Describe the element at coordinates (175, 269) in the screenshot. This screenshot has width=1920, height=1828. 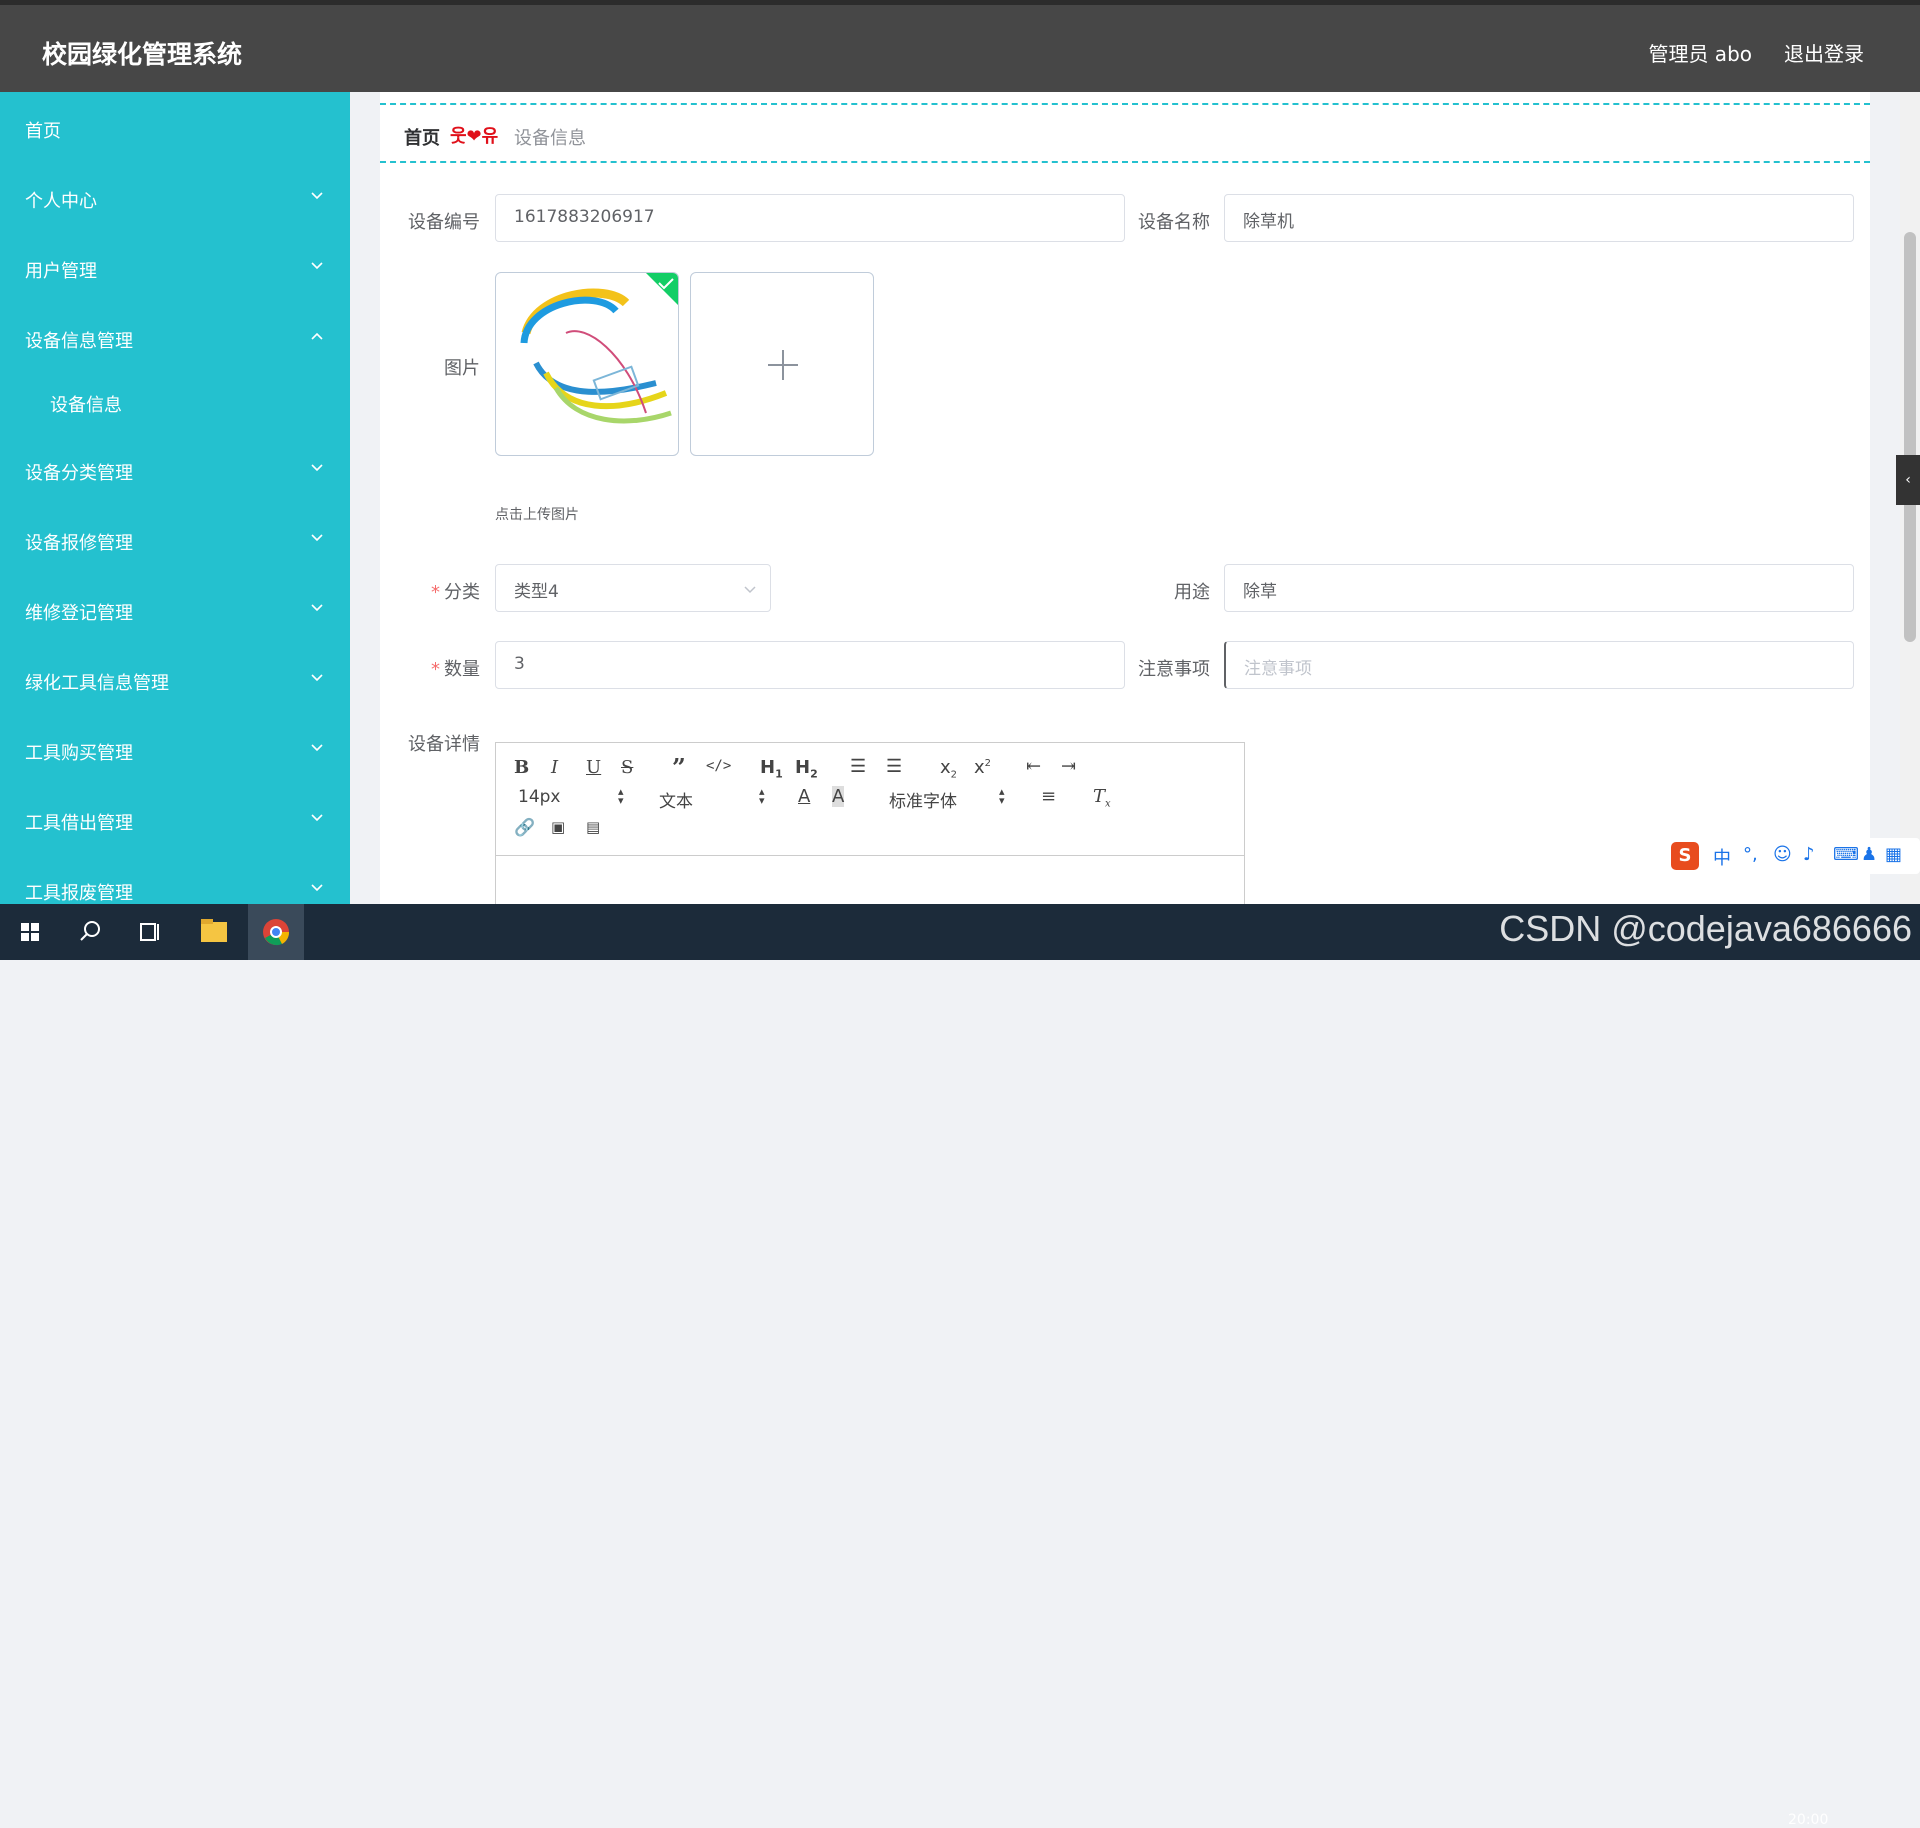
I see `sidebar-item-user-management: 用户管理` at that location.